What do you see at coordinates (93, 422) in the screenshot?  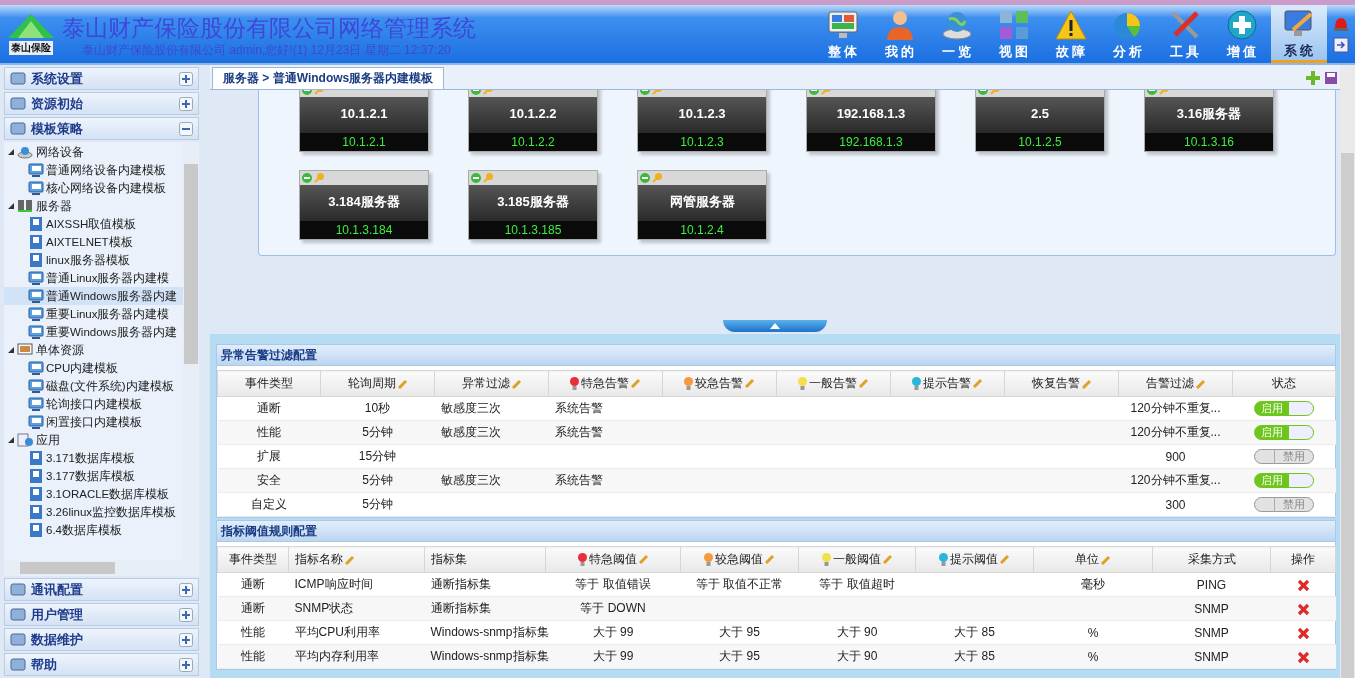 I see `tree-item: 闲置接口内建模板` at bounding box center [93, 422].